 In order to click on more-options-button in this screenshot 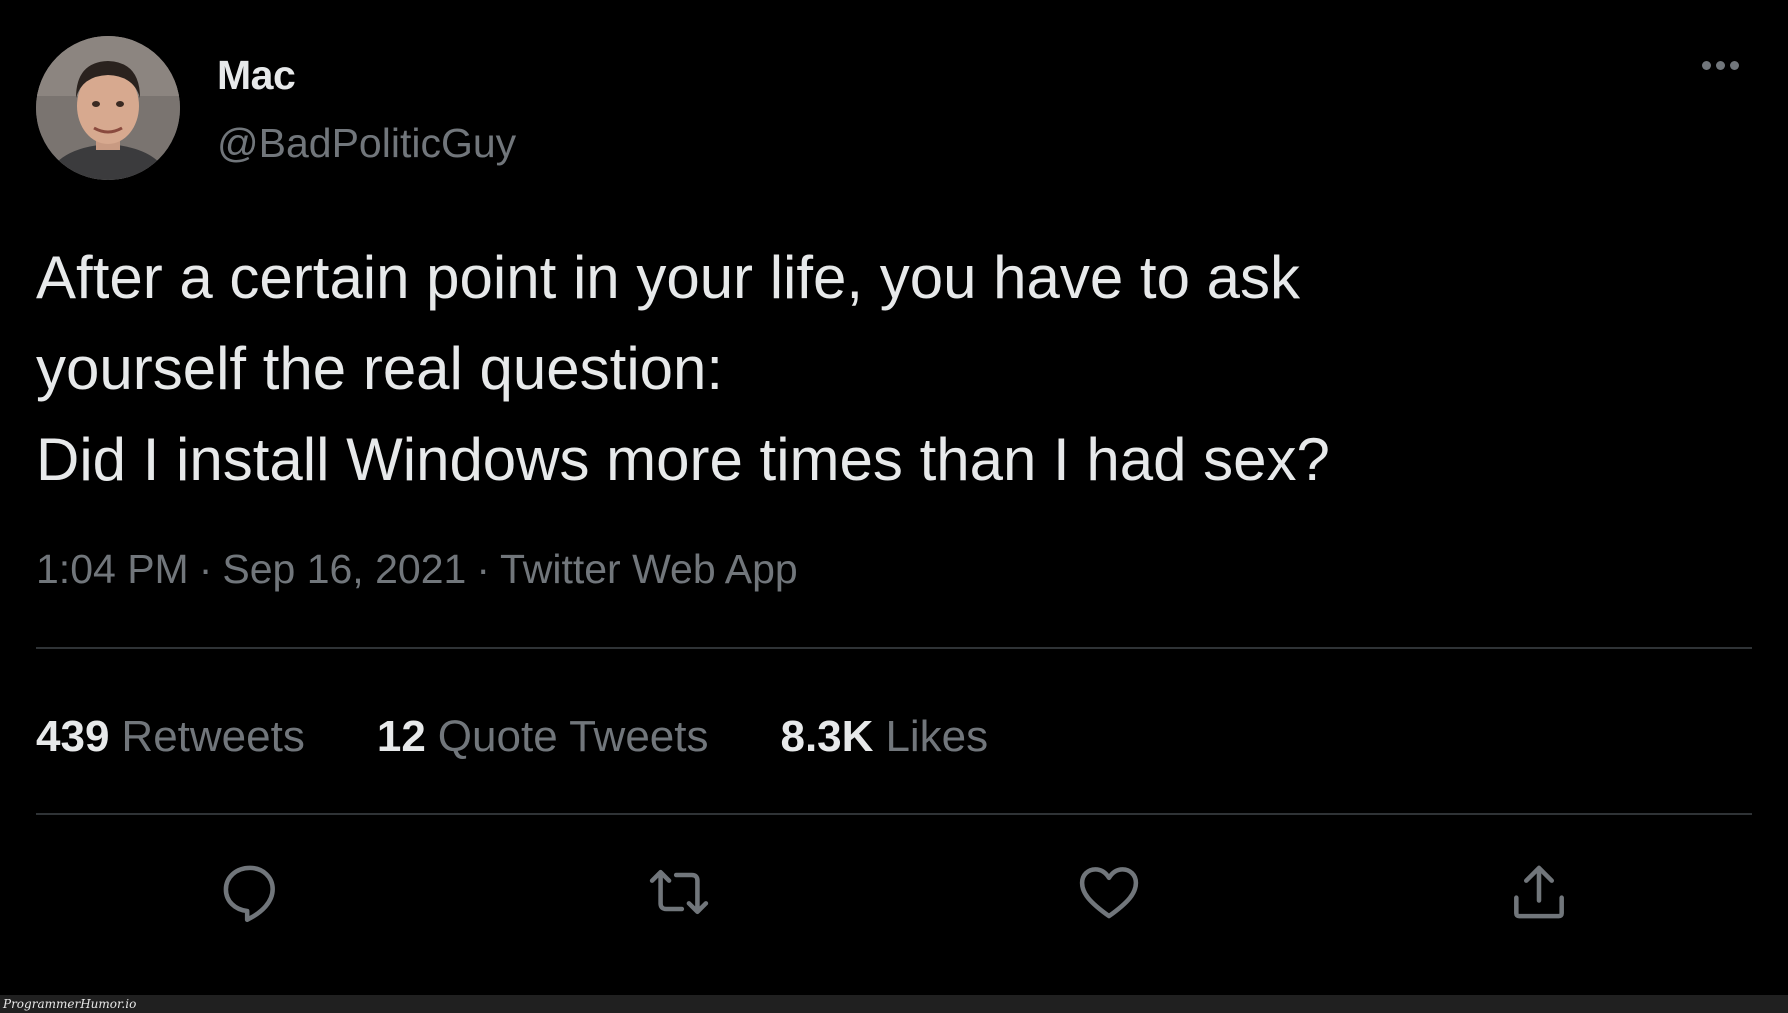, I will do `click(1720, 65)`.